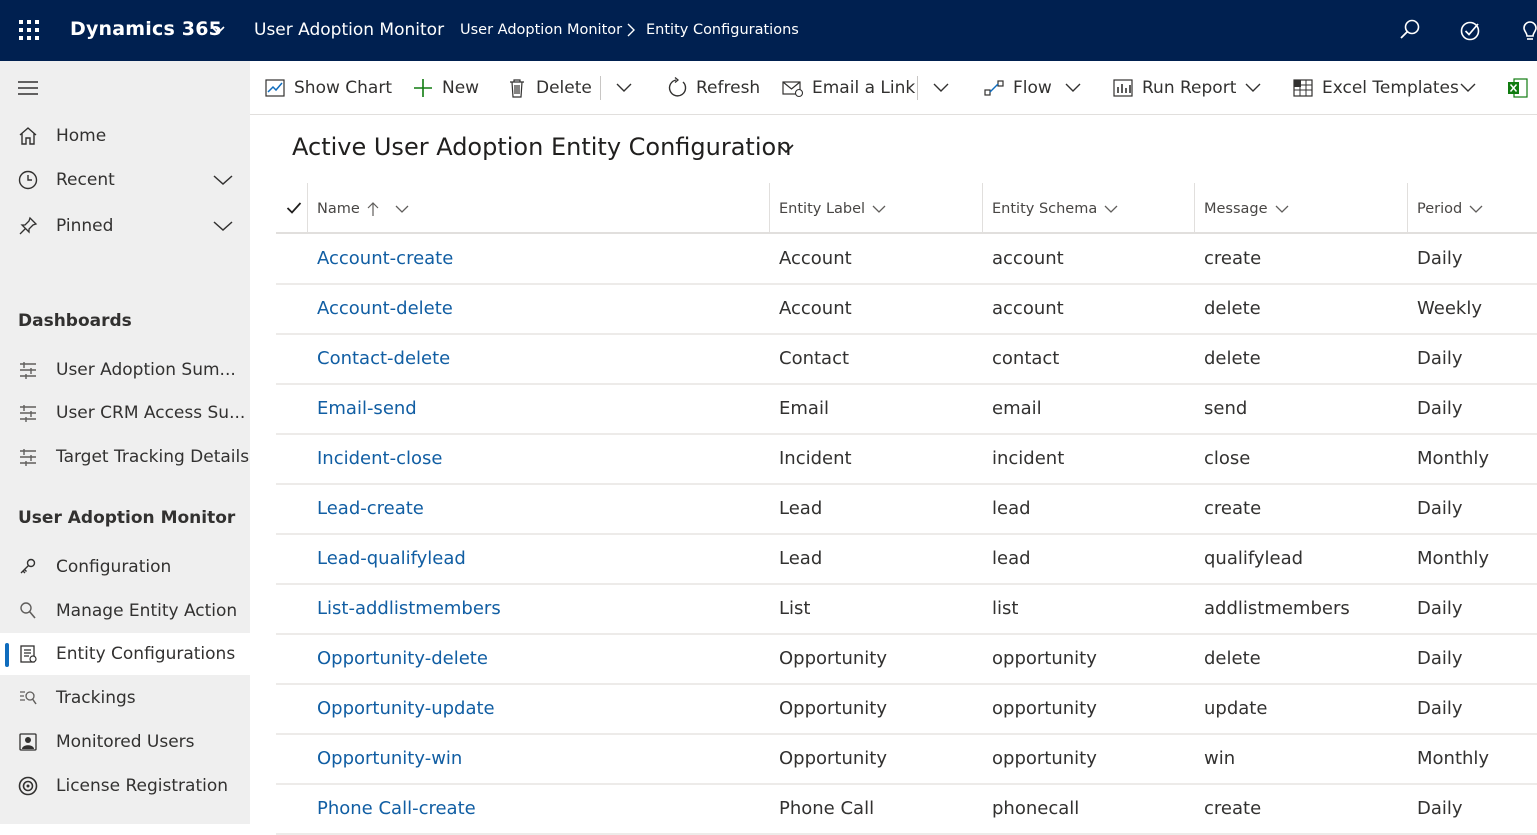  I want to click on sidebar-item-pinned: Pinned, so click(125, 226).